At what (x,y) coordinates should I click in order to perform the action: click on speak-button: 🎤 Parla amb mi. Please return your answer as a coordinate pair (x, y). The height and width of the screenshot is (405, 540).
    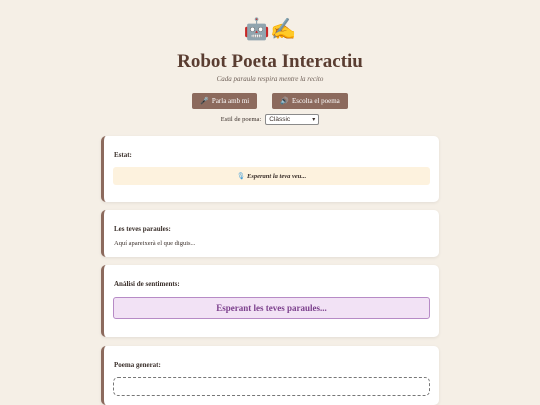
    Looking at the image, I should click on (225, 101).